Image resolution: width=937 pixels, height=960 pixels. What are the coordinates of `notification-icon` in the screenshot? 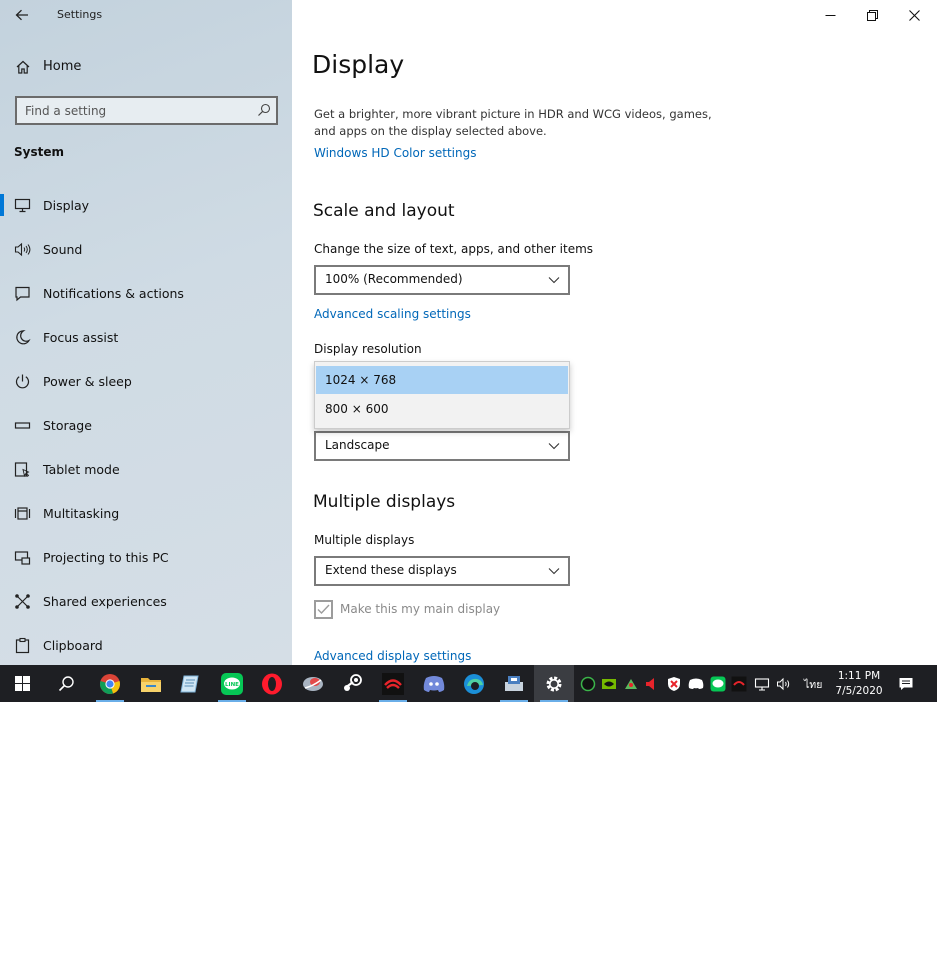 It's located at (22, 294).